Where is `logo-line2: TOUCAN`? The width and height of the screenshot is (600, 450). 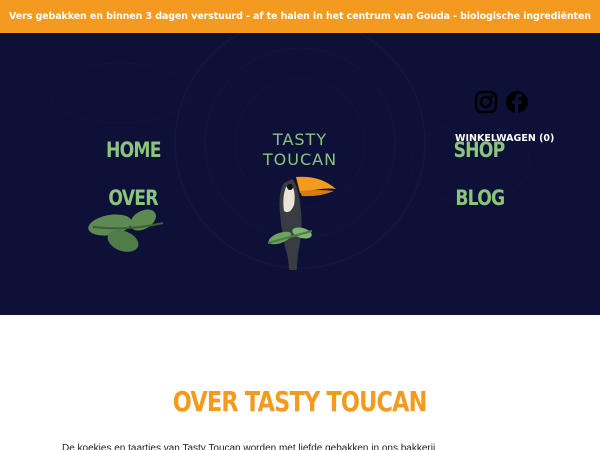
logo-line2: TOUCAN is located at coordinates (299, 159).